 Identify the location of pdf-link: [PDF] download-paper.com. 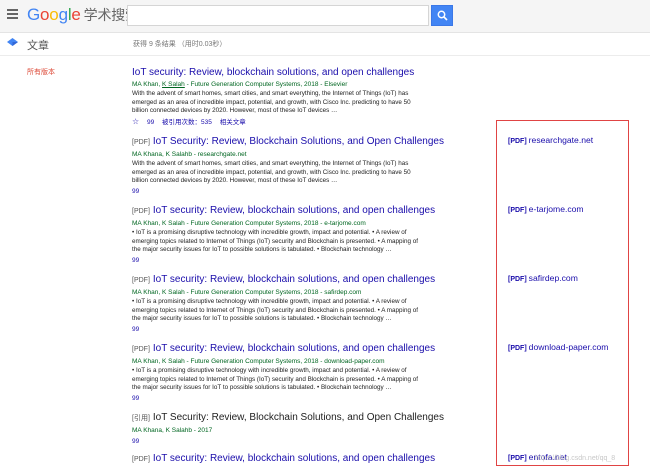
(558, 347).